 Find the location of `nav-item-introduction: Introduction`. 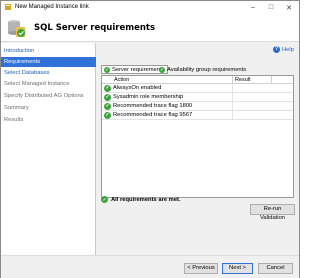

nav-item-introduction: Introduction is located at coordinates (48, 51).